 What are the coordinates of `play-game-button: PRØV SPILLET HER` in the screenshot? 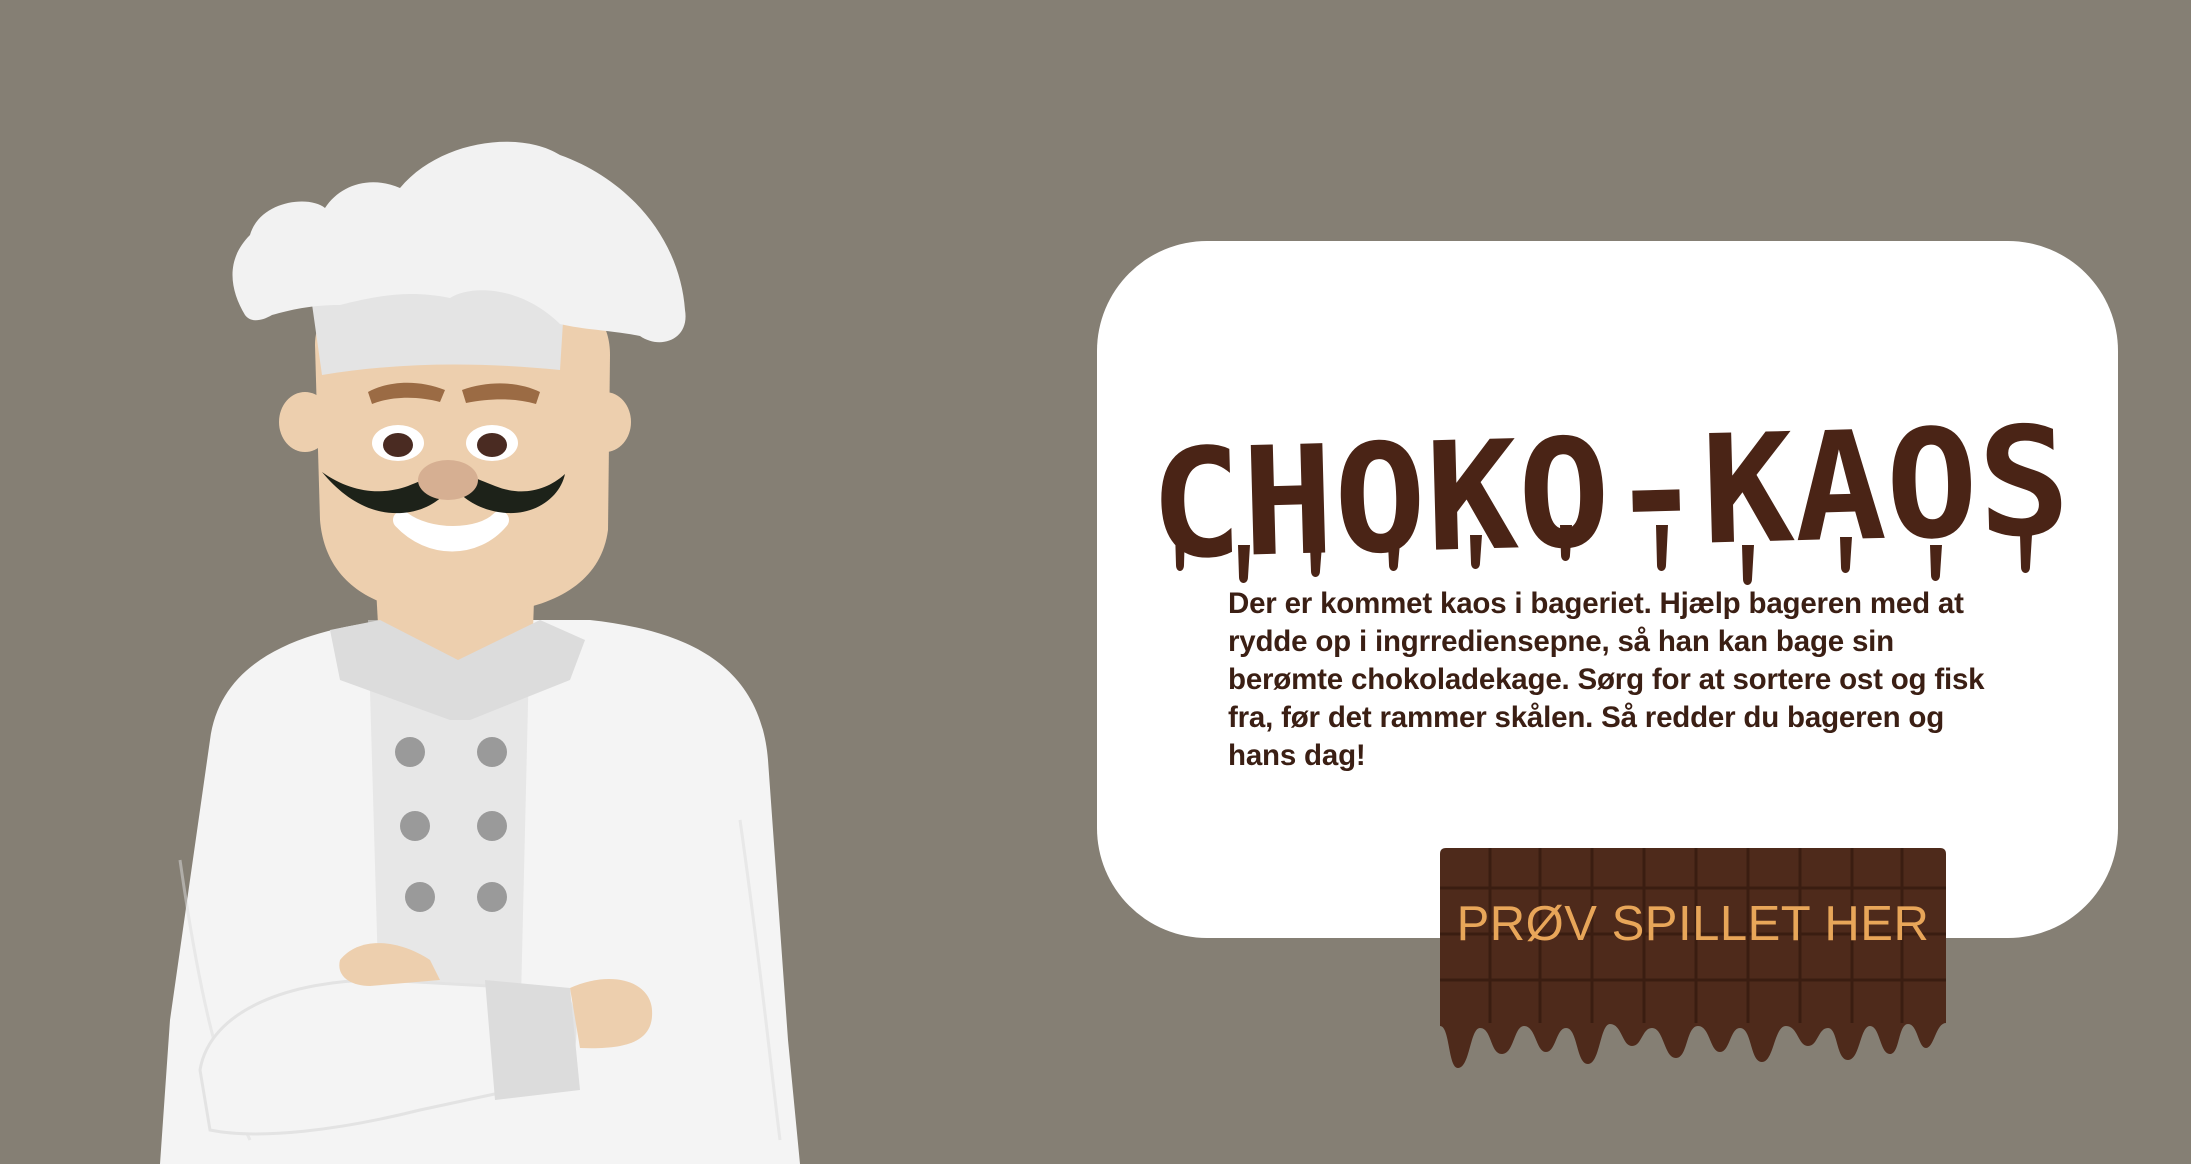 It's located at (1693, 959).